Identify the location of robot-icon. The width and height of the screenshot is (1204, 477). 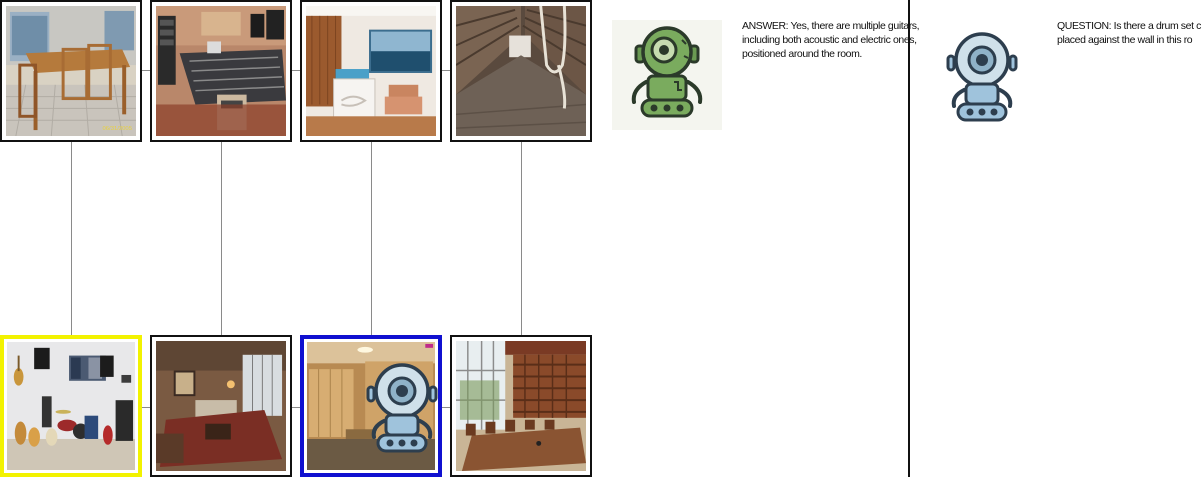
(402, 408).